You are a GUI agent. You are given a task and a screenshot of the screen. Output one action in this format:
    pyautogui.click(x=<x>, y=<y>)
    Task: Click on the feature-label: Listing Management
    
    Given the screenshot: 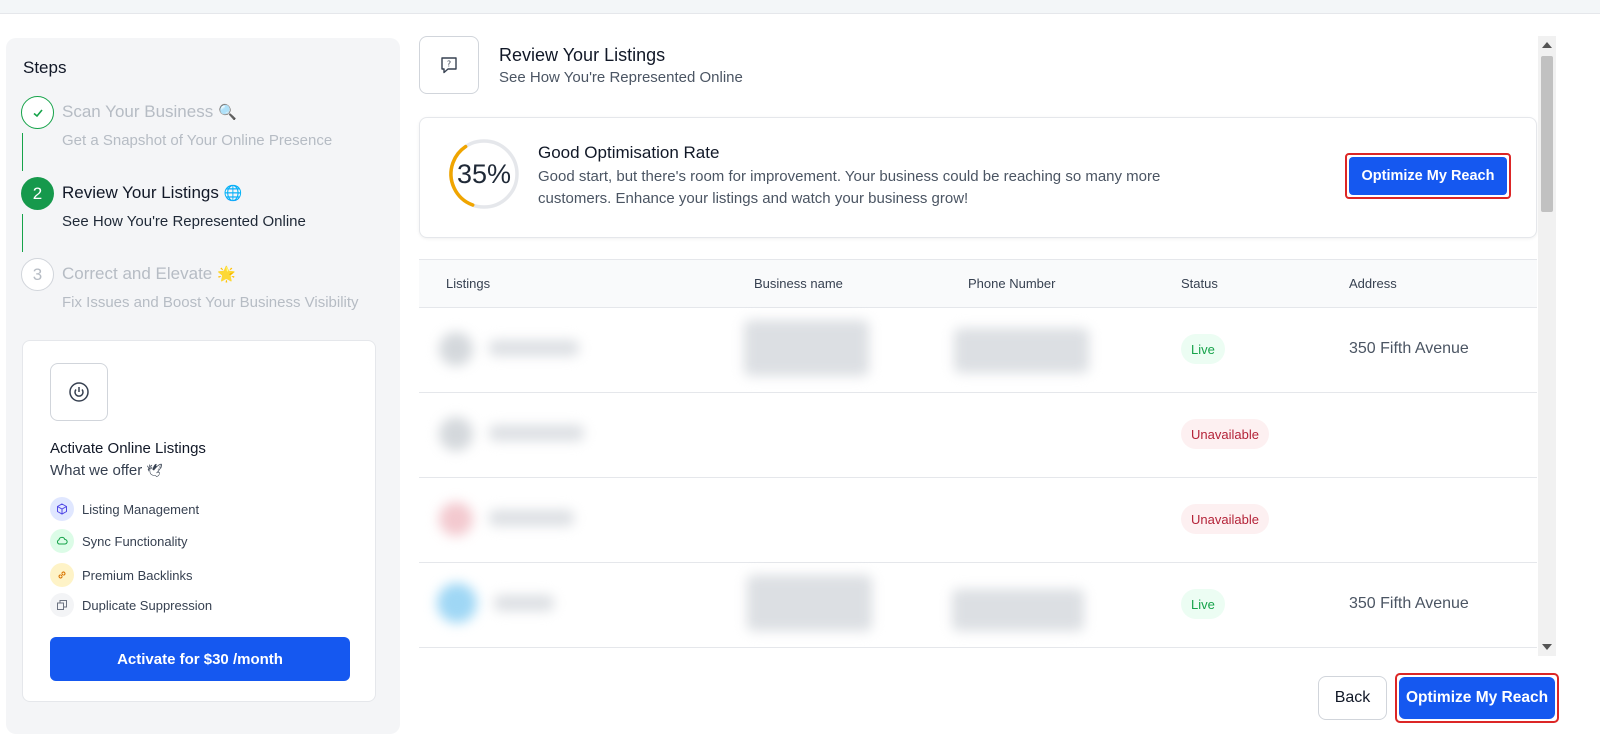 What is the action you would take?
    pyautogui.click(x=141, y=509)
    